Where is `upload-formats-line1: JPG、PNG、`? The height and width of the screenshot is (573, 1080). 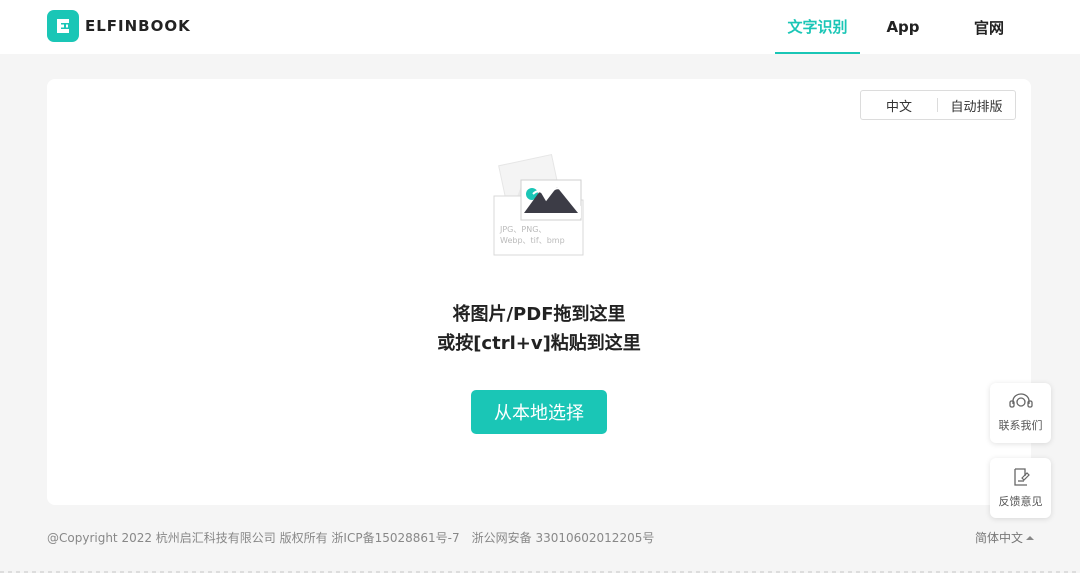
upload-formats-line1: JPG、PNG、 is located at coordinates (522, 229).